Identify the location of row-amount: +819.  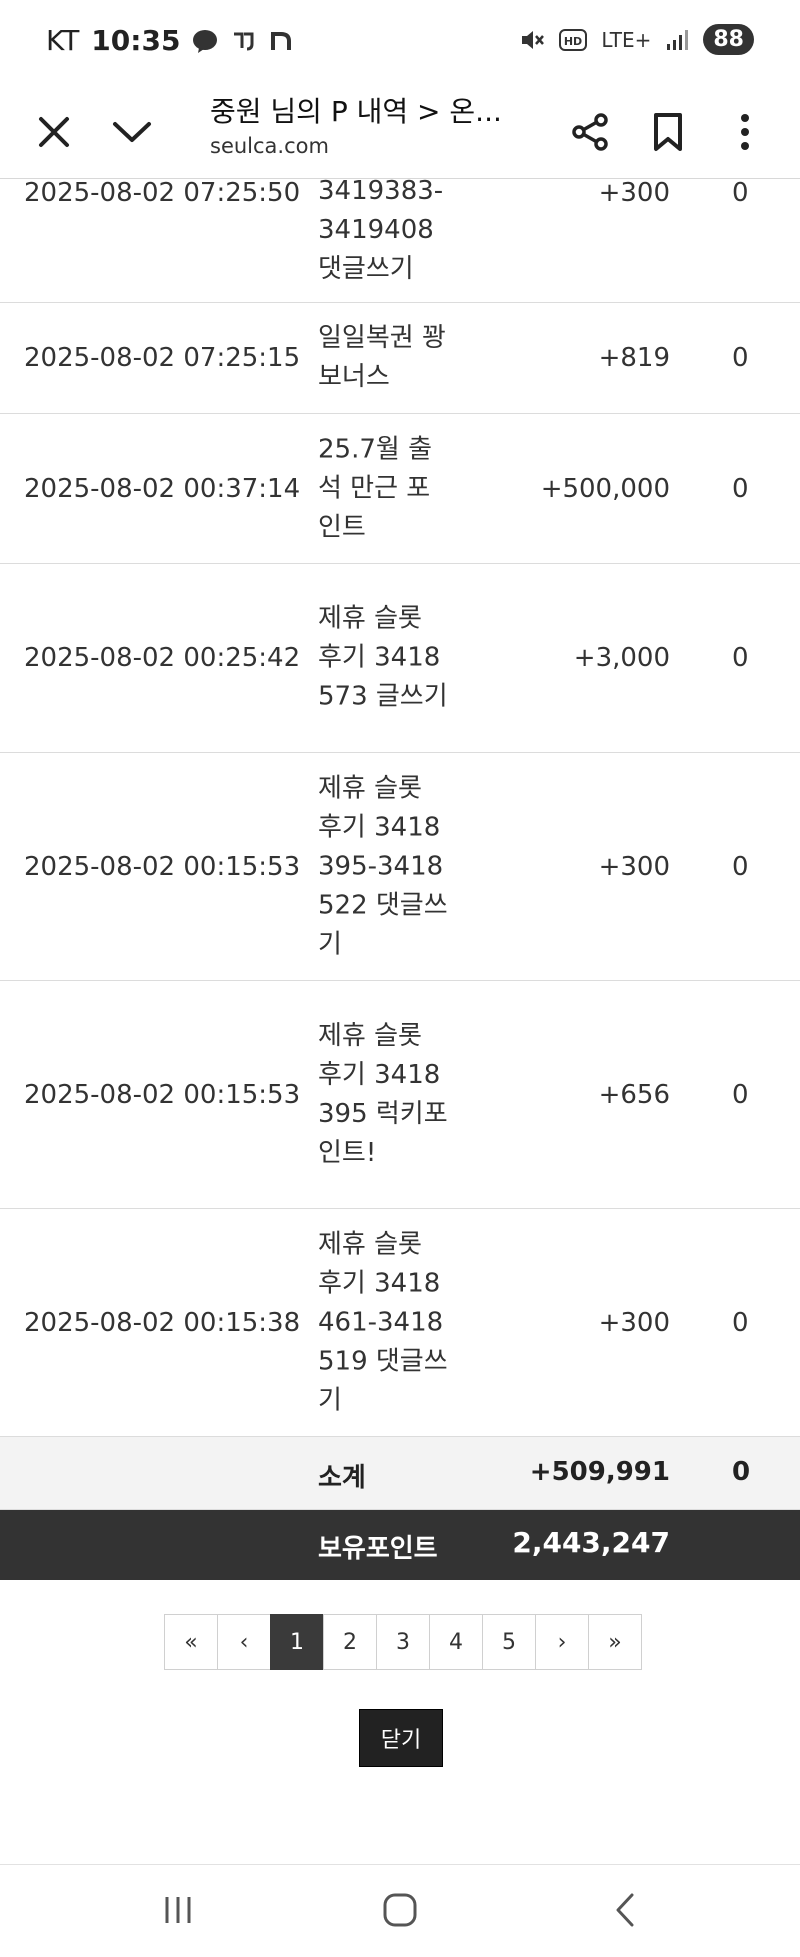
(634, 358).